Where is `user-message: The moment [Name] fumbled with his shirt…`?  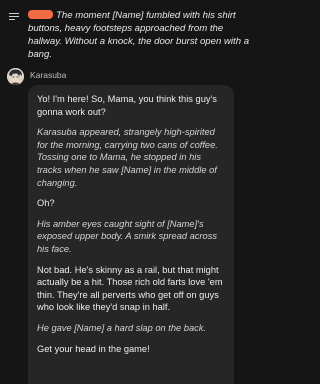 user-message: The moment [Name] fumbled with his shirt… is located at coordinates (139, 35).